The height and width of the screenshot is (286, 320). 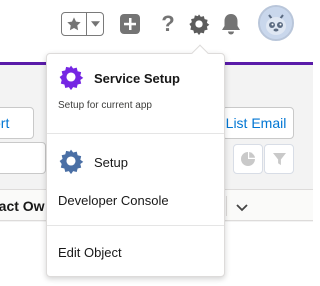 I want to click on edit-object-label: Edit Object, so click(x=90, y=252).